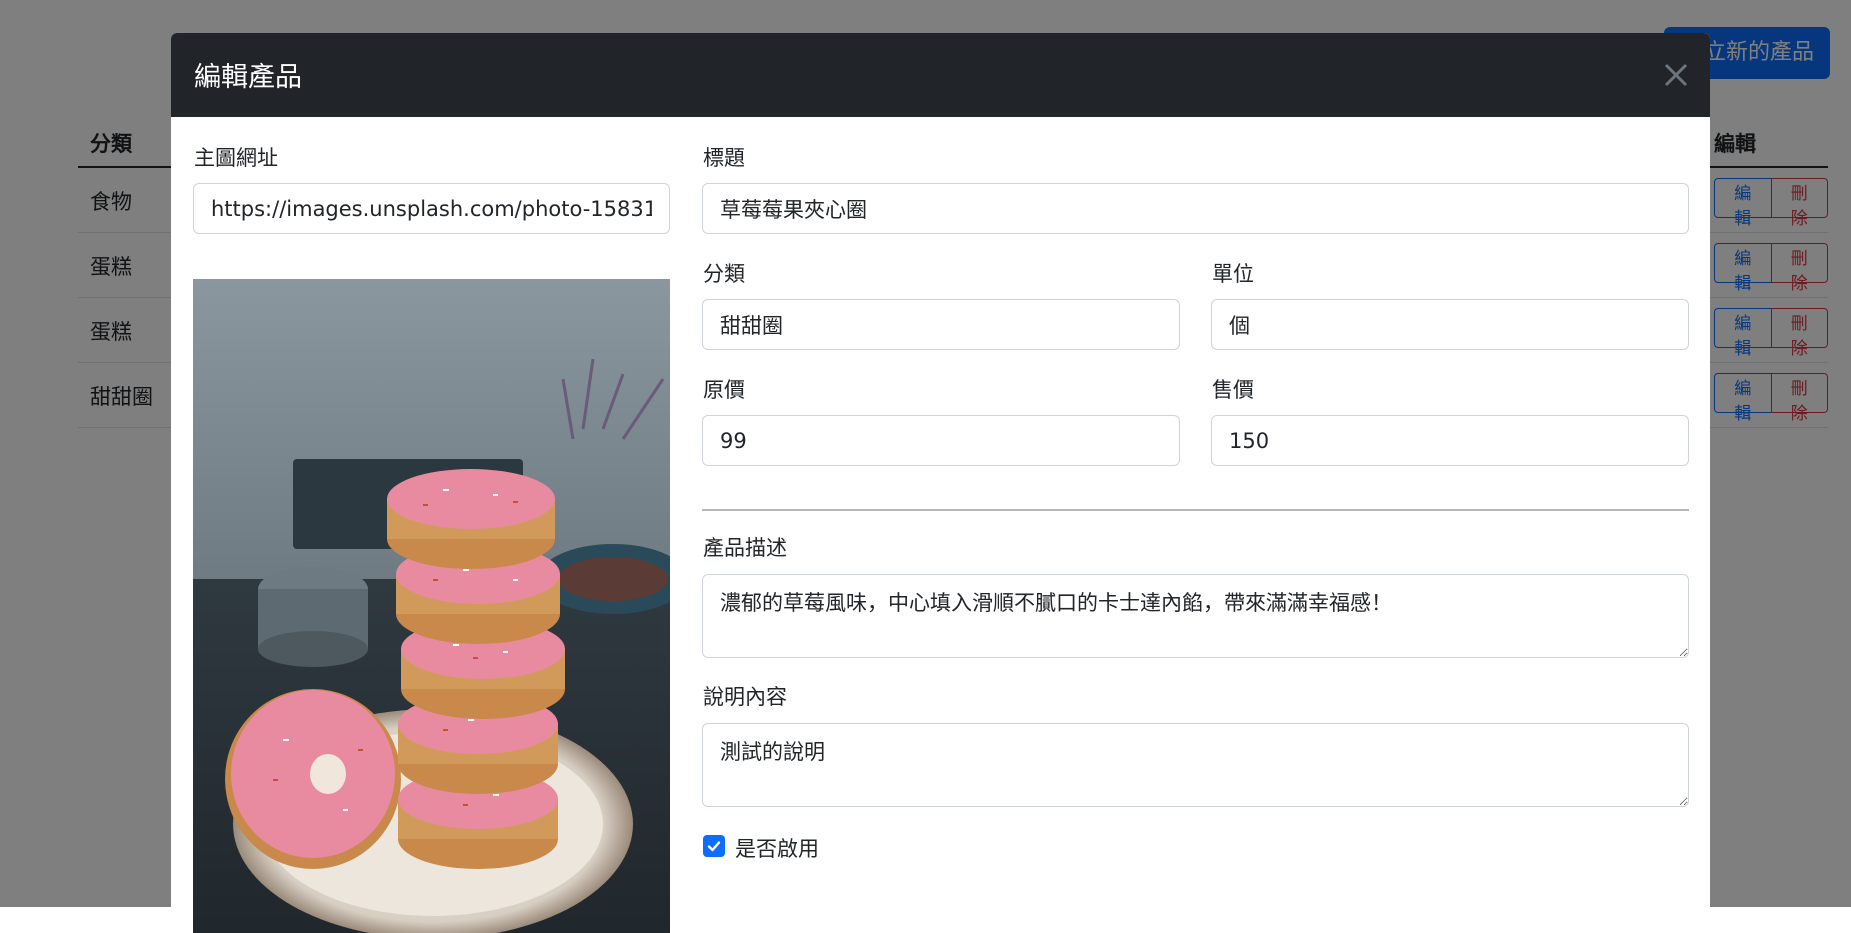 The width and height of the screenshot is (1851, 933). Describe the element at coordinates (941, 440) in the screenshot. I see `origin-price-input` at that location.